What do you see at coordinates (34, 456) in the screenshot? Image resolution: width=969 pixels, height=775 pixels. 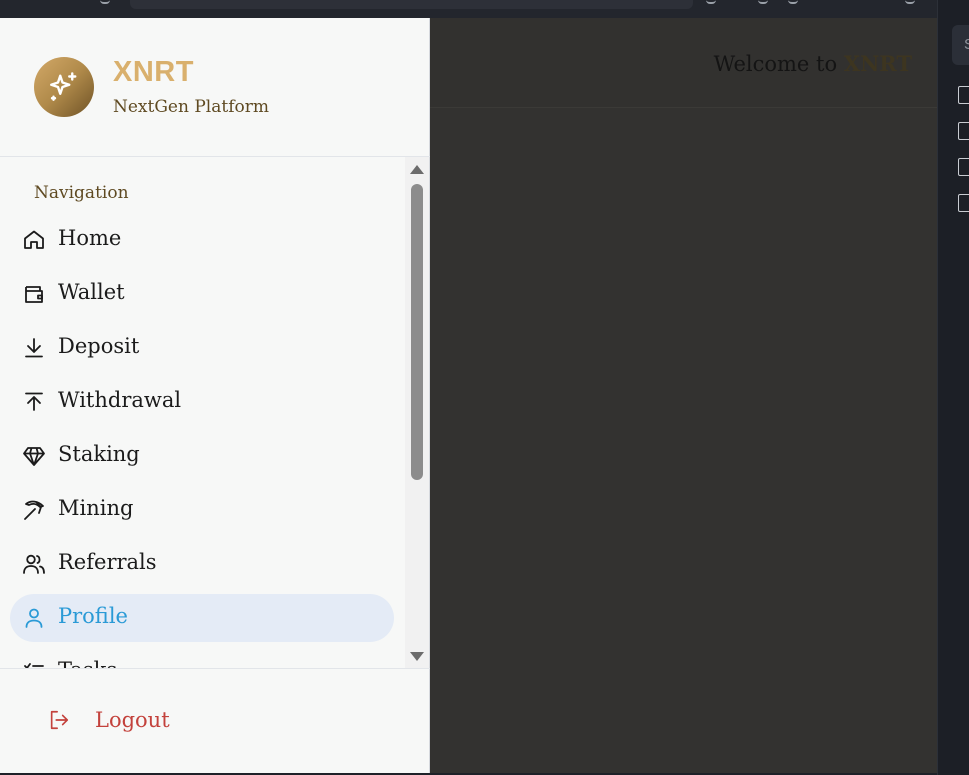 I see `gem-icon` at bounding box center [34, 456].